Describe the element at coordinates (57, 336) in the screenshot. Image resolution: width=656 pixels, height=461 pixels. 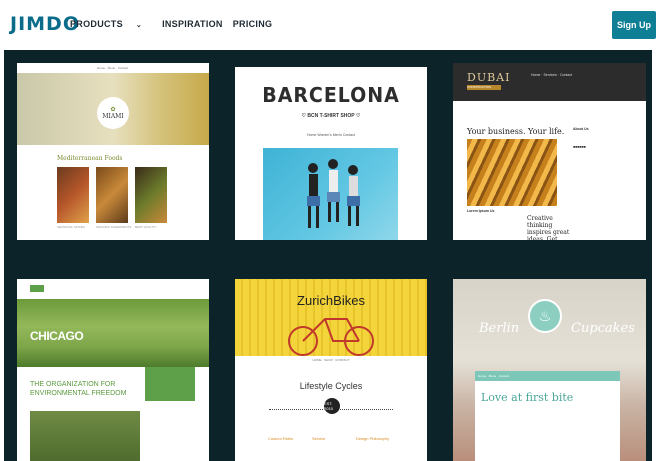
I see `chicago-title: CHICAGO` at that location.